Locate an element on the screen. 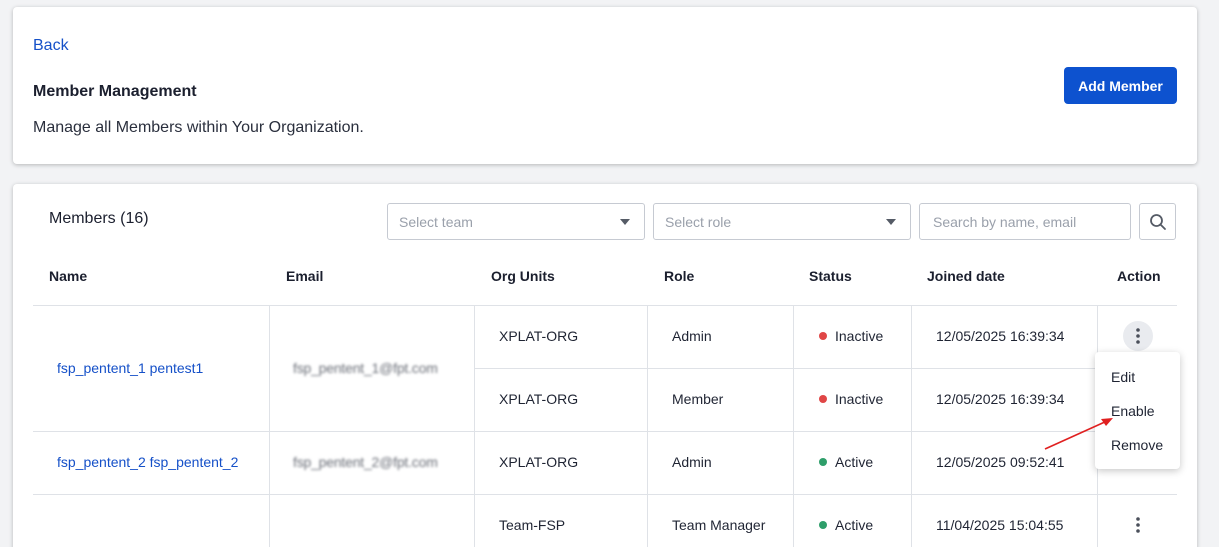  add-member-button: Add Member is located at coordinates (1120, 85).